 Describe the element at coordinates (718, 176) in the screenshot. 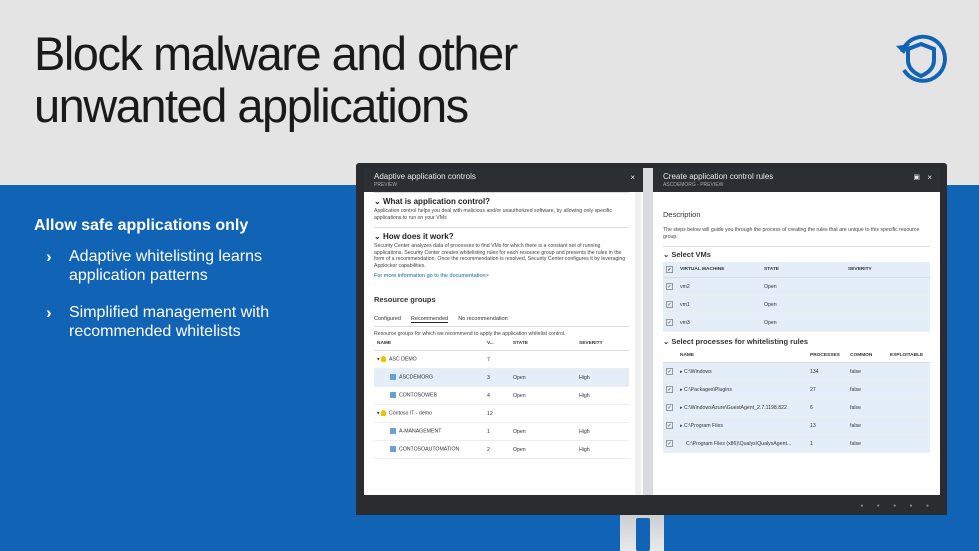

I see `blade-title: Create application control rules` at that location.